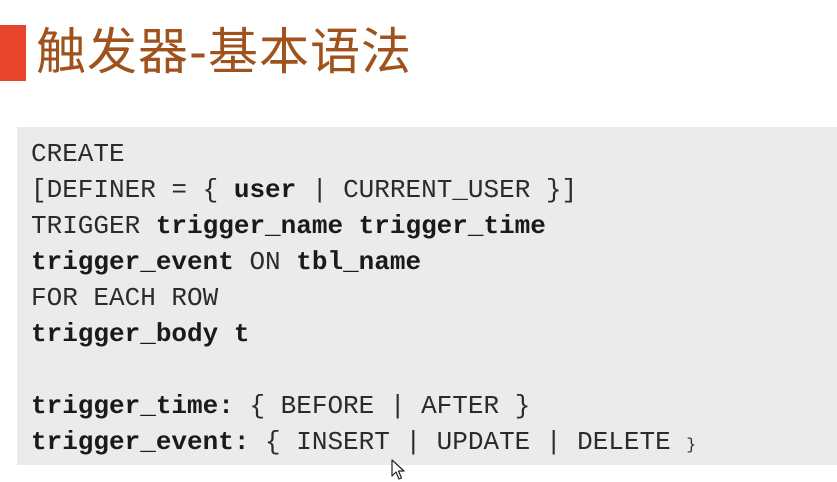  Describe the element at coordinates (363, 370) in the screenshot. I see `code-line-7-blank` at that location.